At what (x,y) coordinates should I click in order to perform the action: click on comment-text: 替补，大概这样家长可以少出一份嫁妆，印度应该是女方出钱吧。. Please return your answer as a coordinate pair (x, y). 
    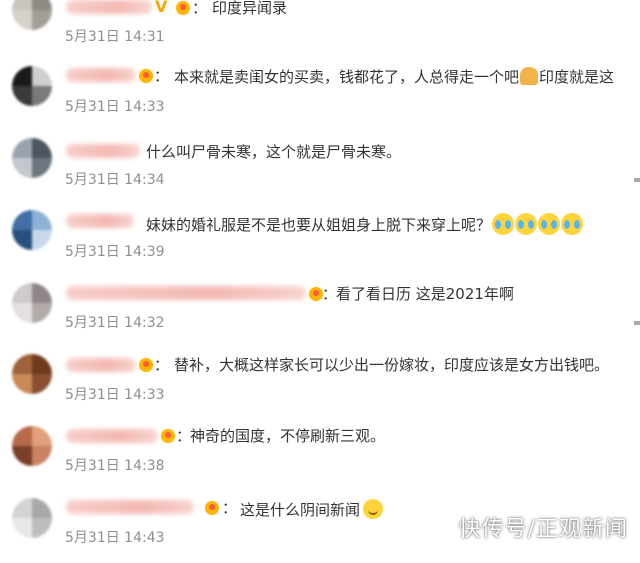
    Looking at the image, I should click on (392, 365).